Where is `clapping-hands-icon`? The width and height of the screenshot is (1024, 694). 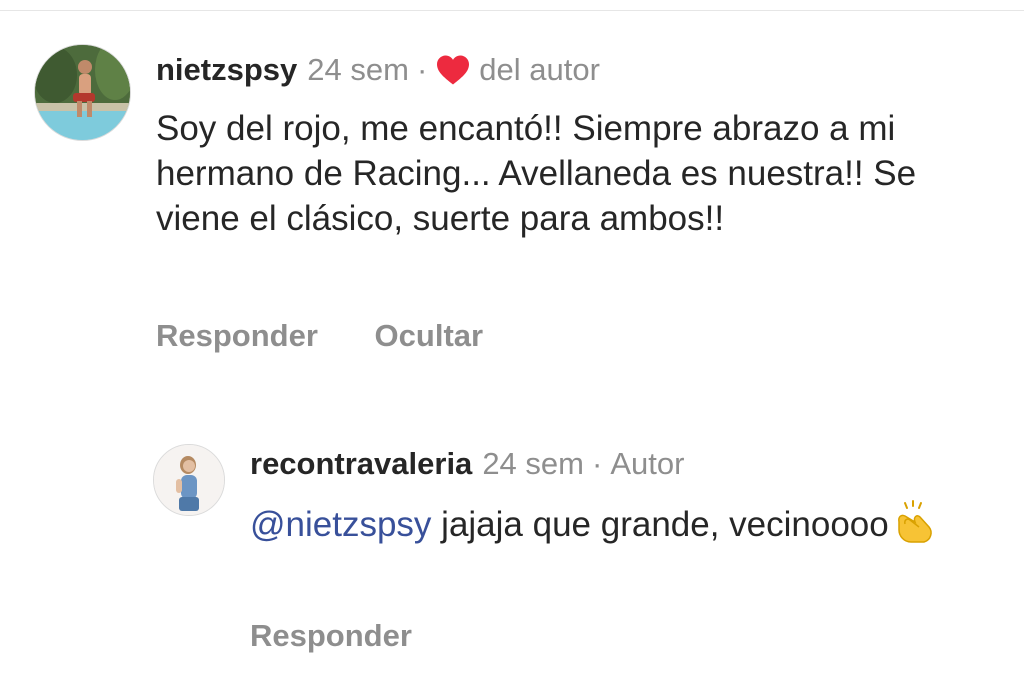 clapping-hands-icon is located at coordinates (914, 527).